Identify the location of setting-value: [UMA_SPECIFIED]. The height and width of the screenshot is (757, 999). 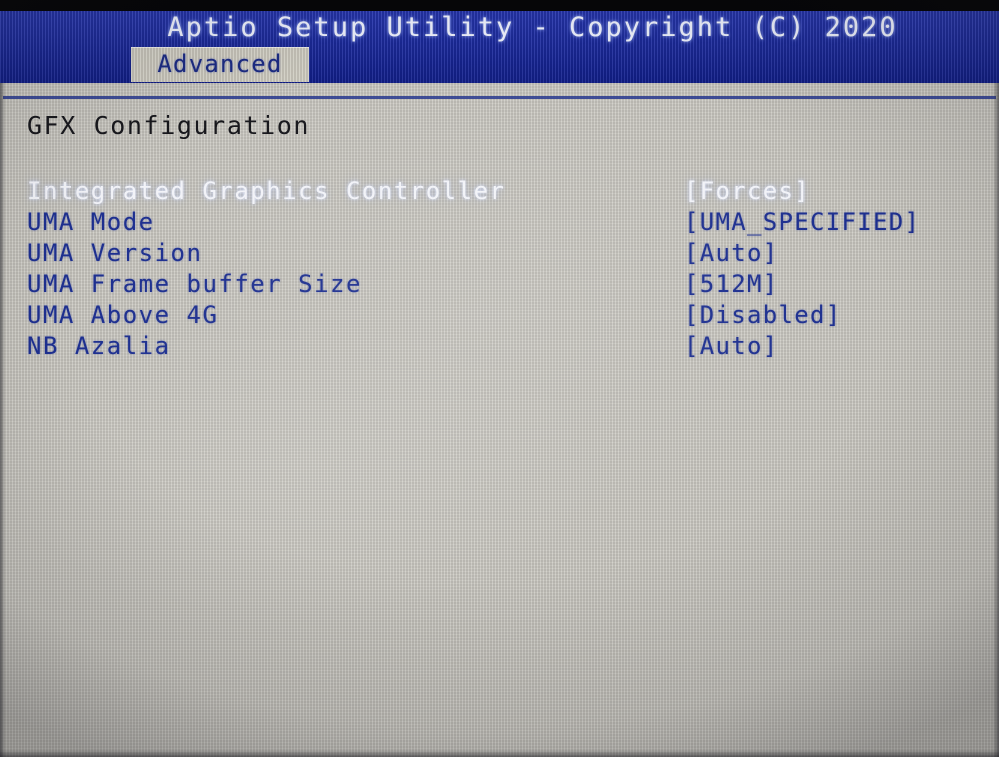
(802, 222).